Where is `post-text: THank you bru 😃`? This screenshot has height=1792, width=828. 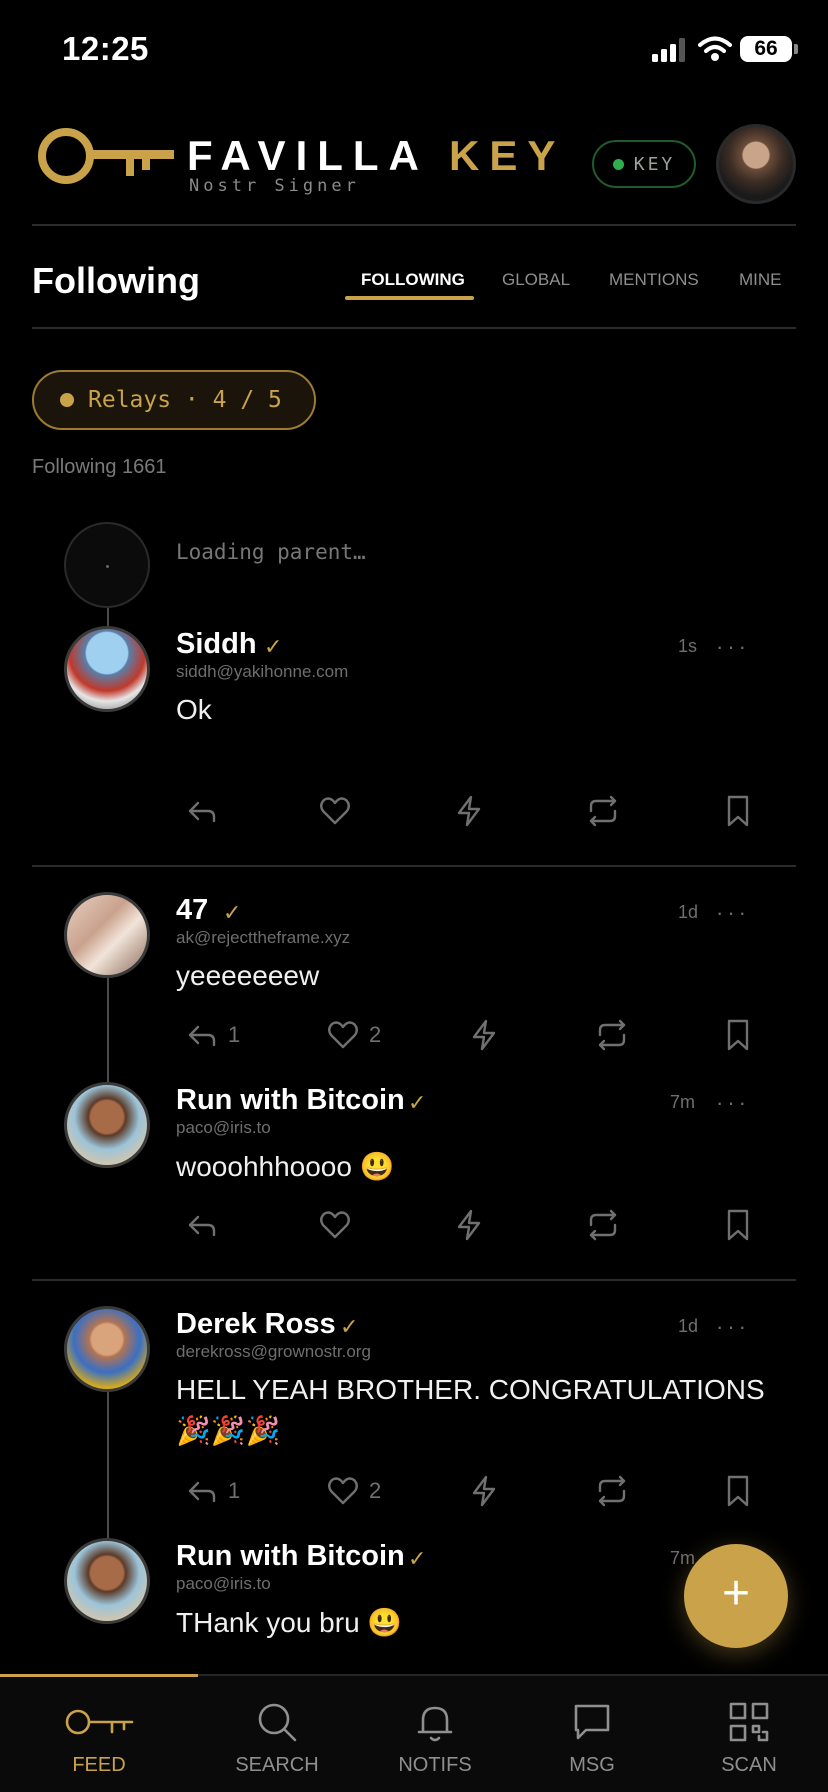 post-text: THank you bru 😃 is located at coordinates (289, 1622).